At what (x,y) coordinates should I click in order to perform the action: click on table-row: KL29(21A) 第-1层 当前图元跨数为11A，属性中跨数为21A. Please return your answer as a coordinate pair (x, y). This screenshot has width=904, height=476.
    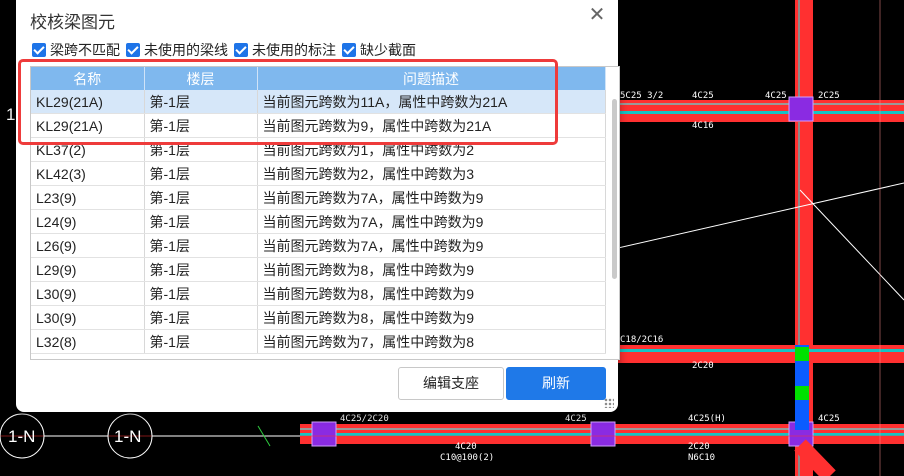
    Looking at the image, I should click on (318, 102).